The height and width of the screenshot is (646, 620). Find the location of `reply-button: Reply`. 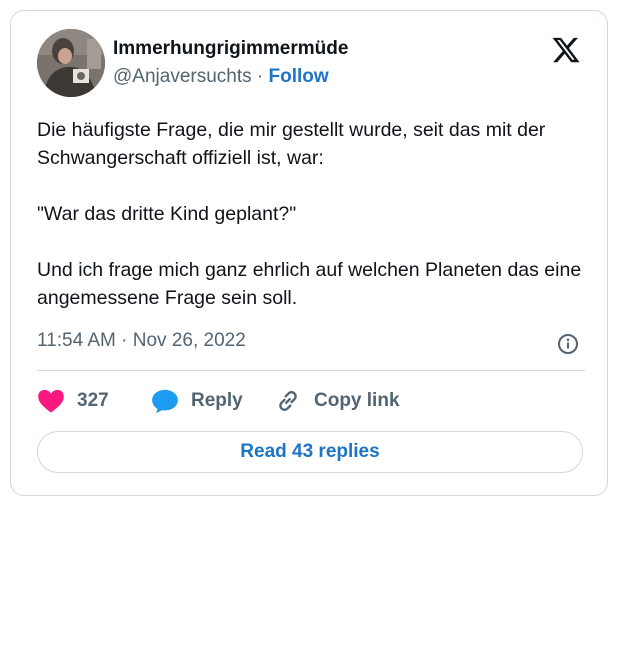

reply-button: Reply is located at coordinates (197, 401).